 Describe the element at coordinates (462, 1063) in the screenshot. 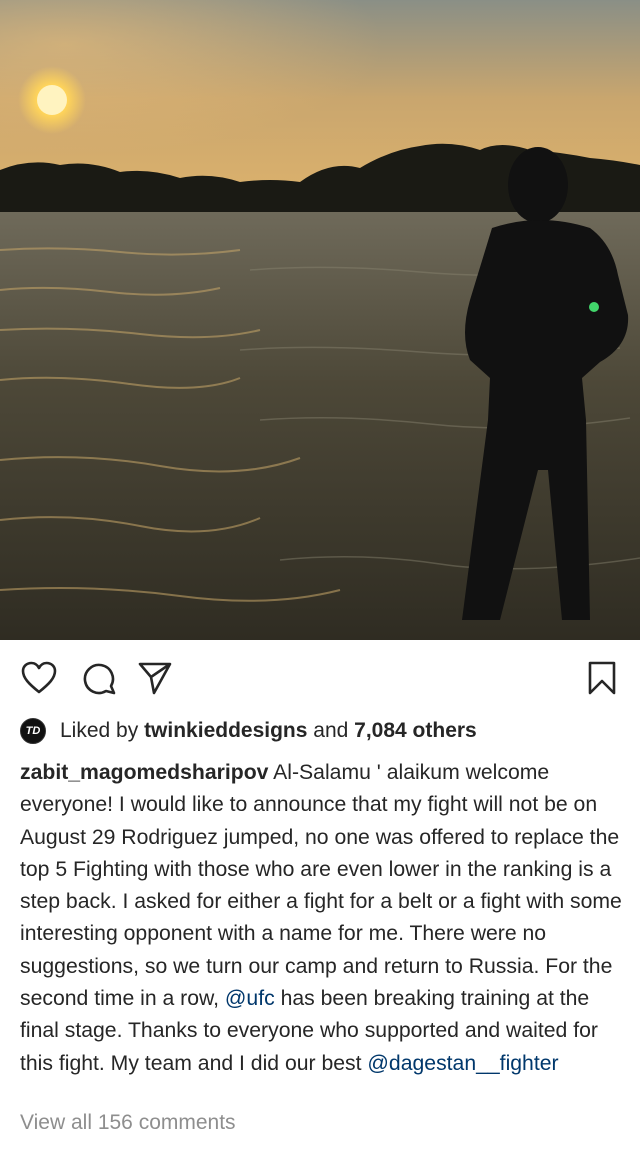

I see `mention-dagestan-fighter: @dagestan__fighter` at that location.